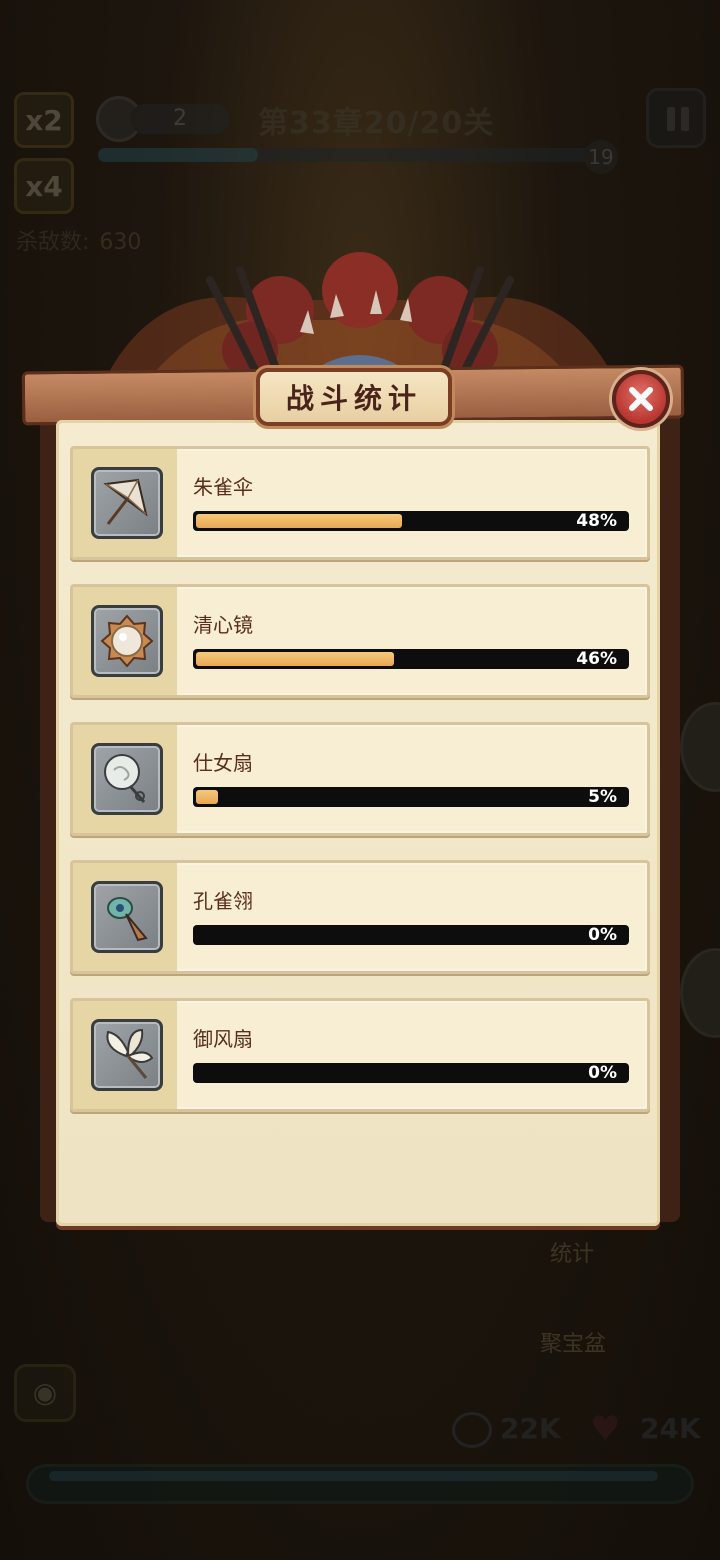  What do you see at coordinates (360, 1484) in the screenshot?
I see `base-health-bar` at bounding box center [360, 1484].